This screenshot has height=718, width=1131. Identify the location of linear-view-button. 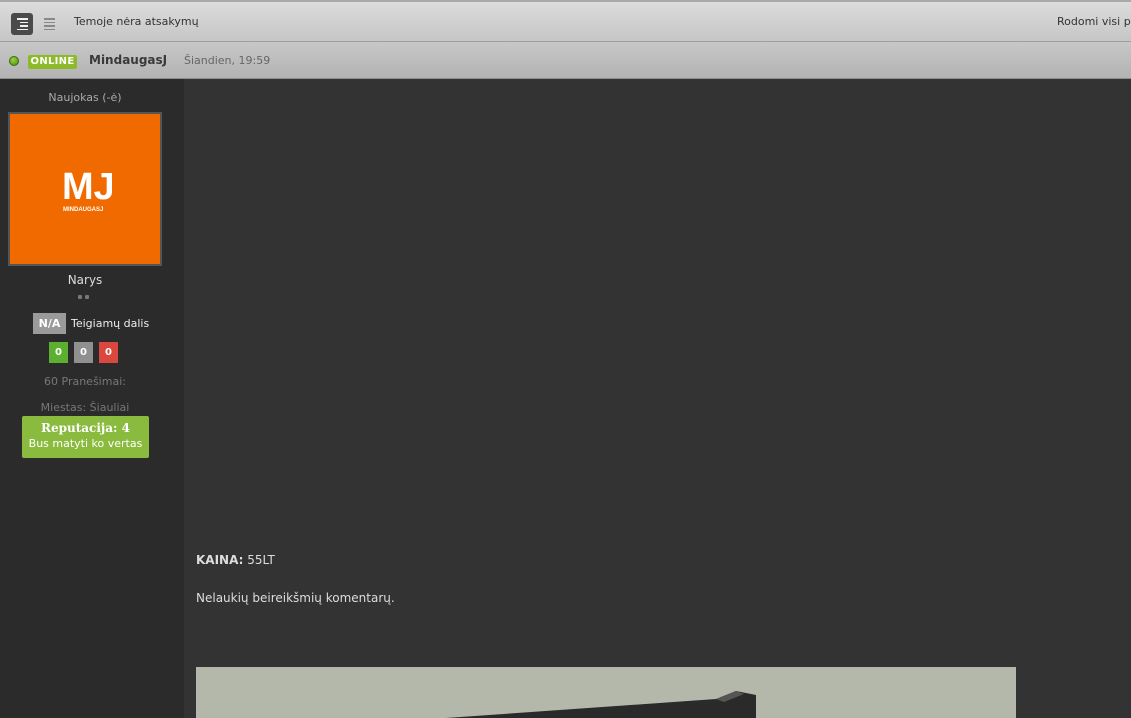
(49, 24).